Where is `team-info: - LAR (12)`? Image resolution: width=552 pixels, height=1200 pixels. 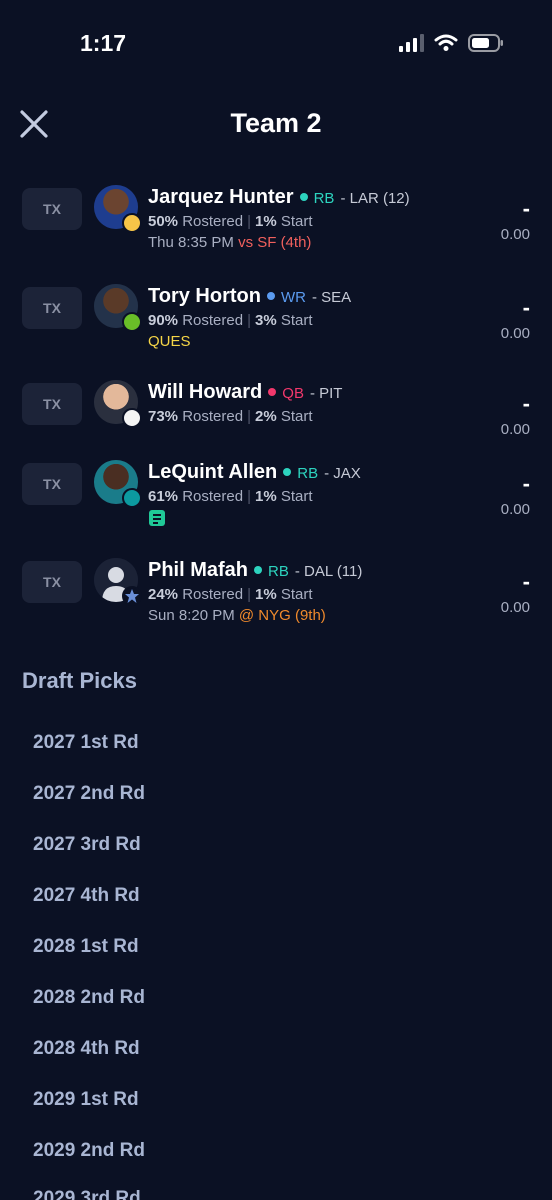 team-info: - LAR (12) is located at coordinates (375, 198).